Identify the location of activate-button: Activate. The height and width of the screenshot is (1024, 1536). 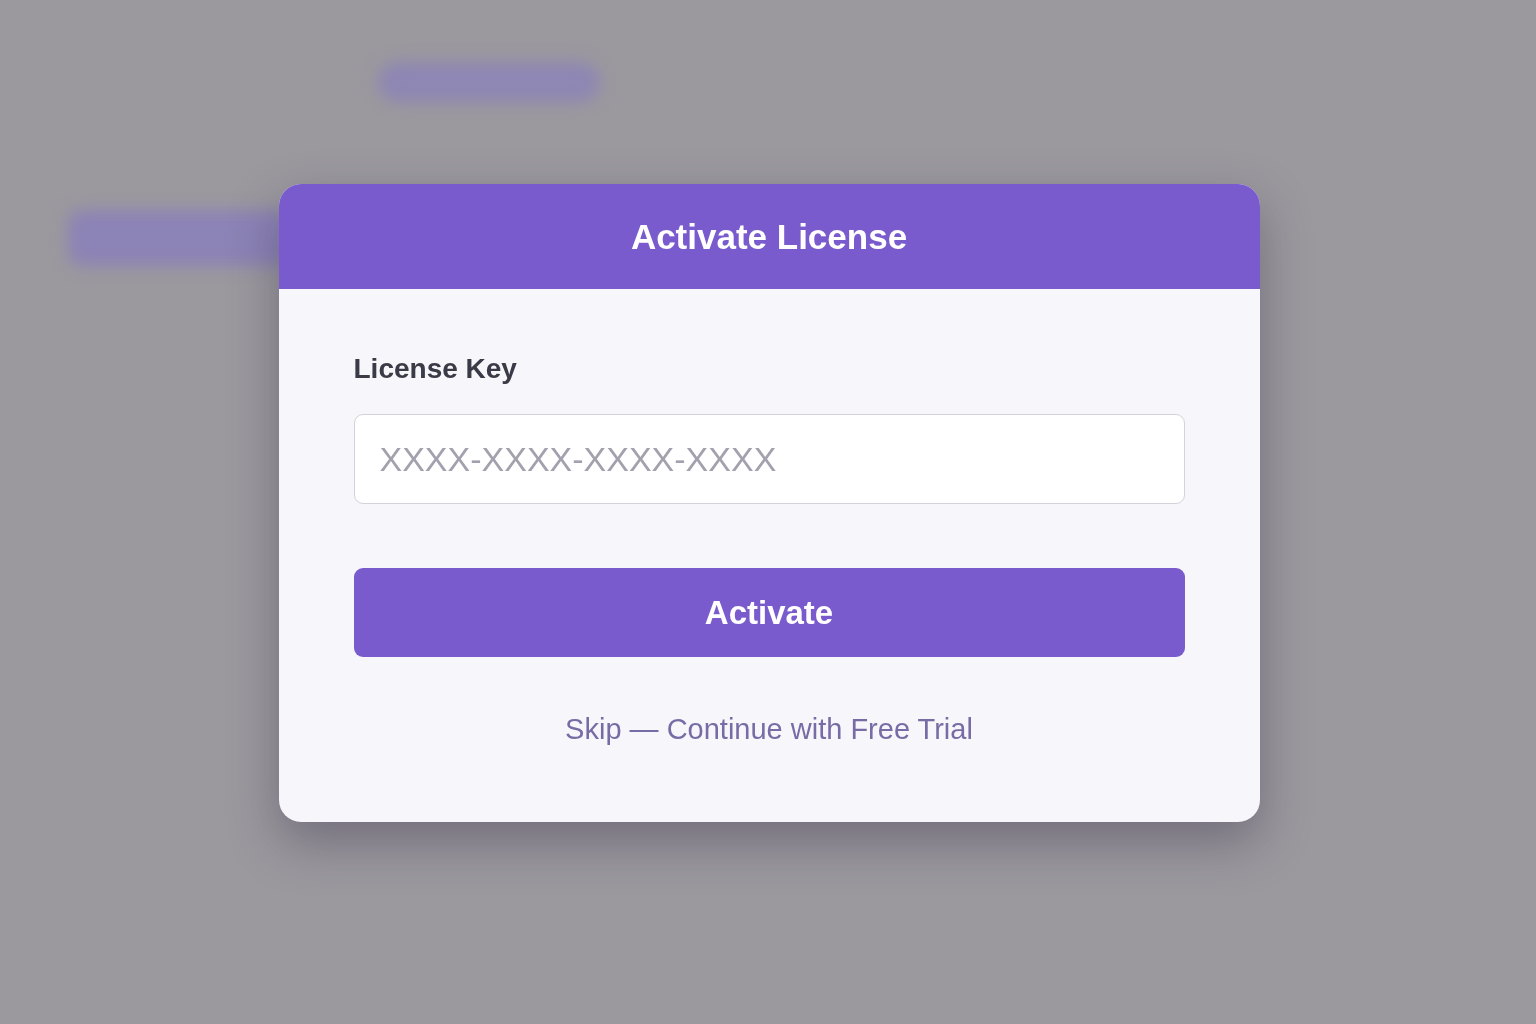
(769, 612).